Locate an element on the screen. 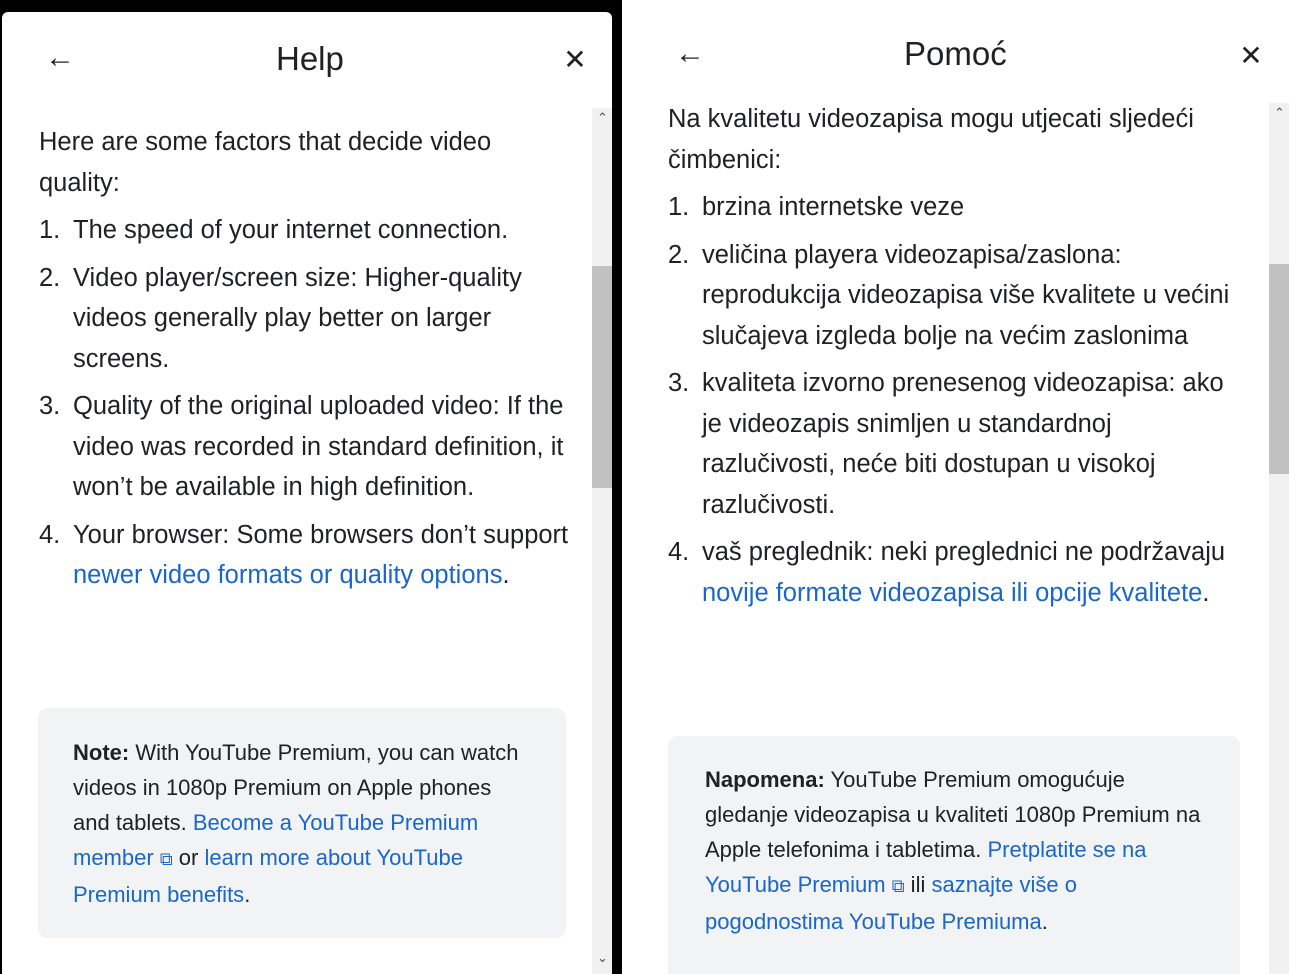 This screenshot has height=974, width=1289. note-label: Note: is located at coordinates (101, 752).